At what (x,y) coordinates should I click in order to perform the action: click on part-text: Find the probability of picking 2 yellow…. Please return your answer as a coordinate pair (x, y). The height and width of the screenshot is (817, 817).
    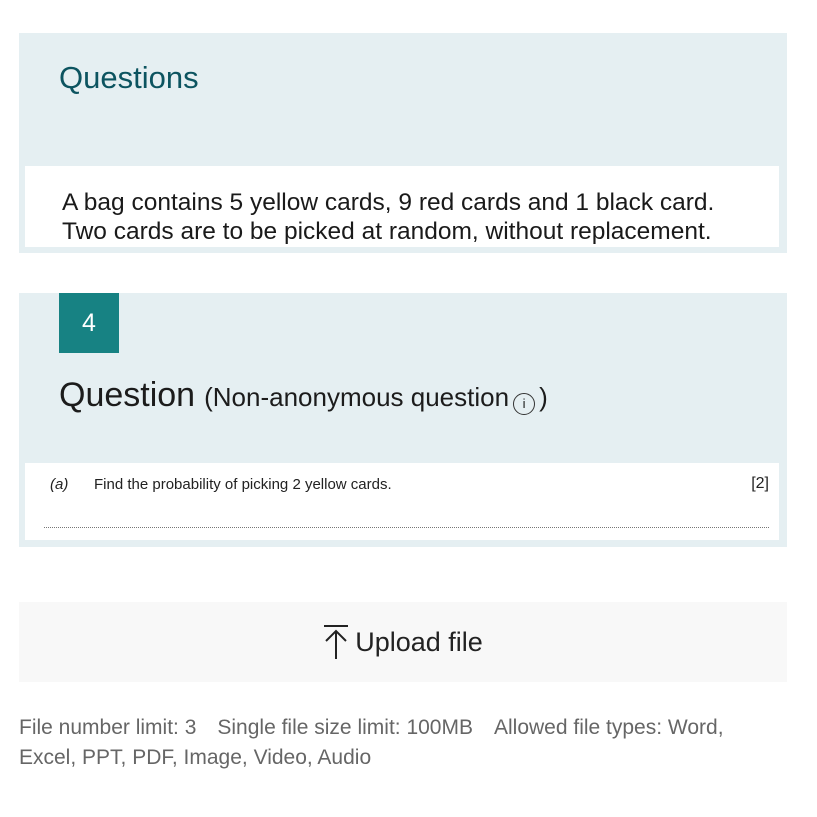
    Looking at the image, I should click on (243, 484).